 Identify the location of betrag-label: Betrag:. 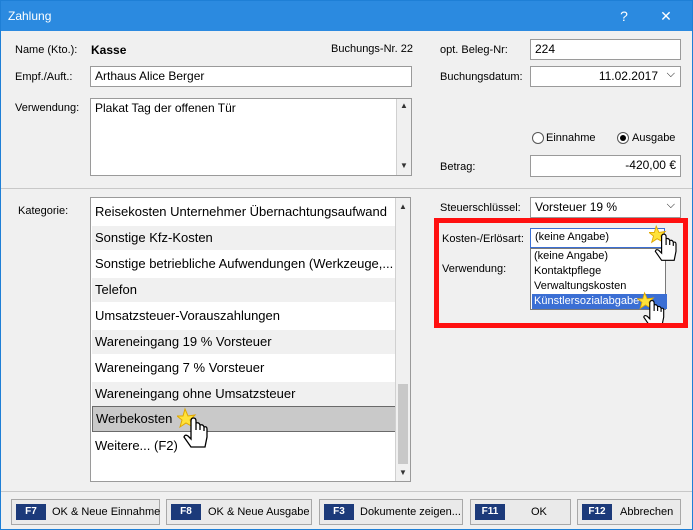
(458, 167).